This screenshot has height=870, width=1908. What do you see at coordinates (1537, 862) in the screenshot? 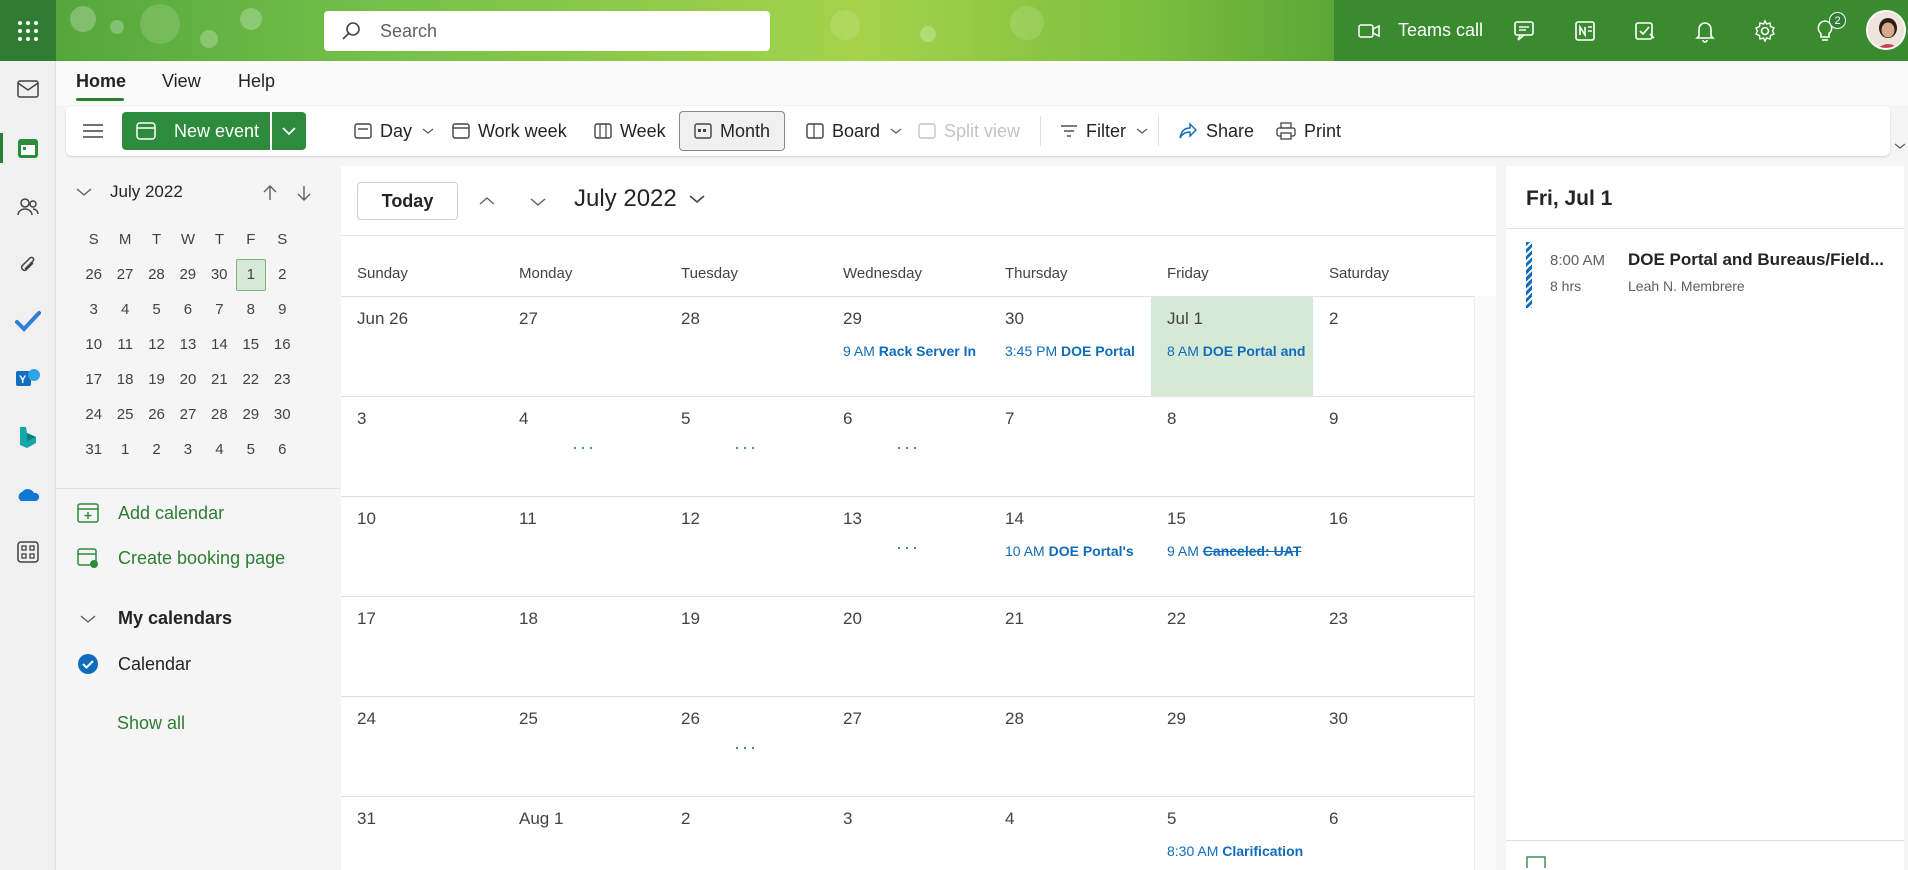
I see `open-new-icon` at bounding box center [1537, 862].